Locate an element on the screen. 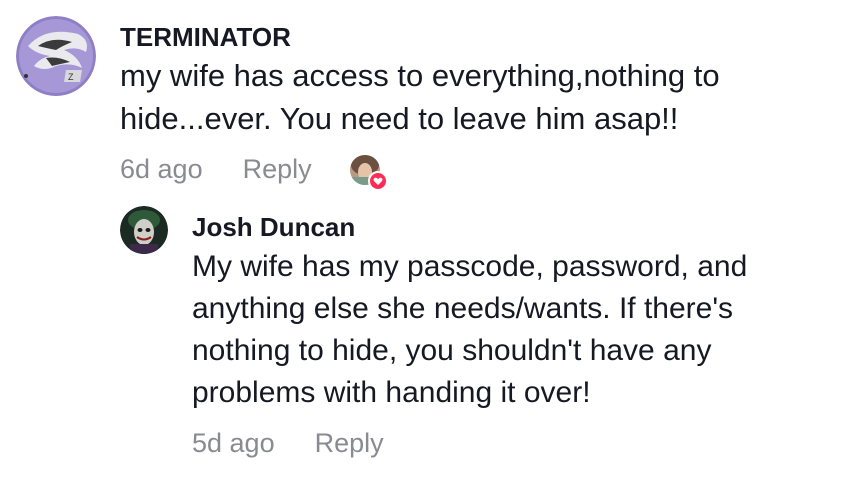 This screenshot has height=480, width=842. avatar is located at coordinates (144, 230).